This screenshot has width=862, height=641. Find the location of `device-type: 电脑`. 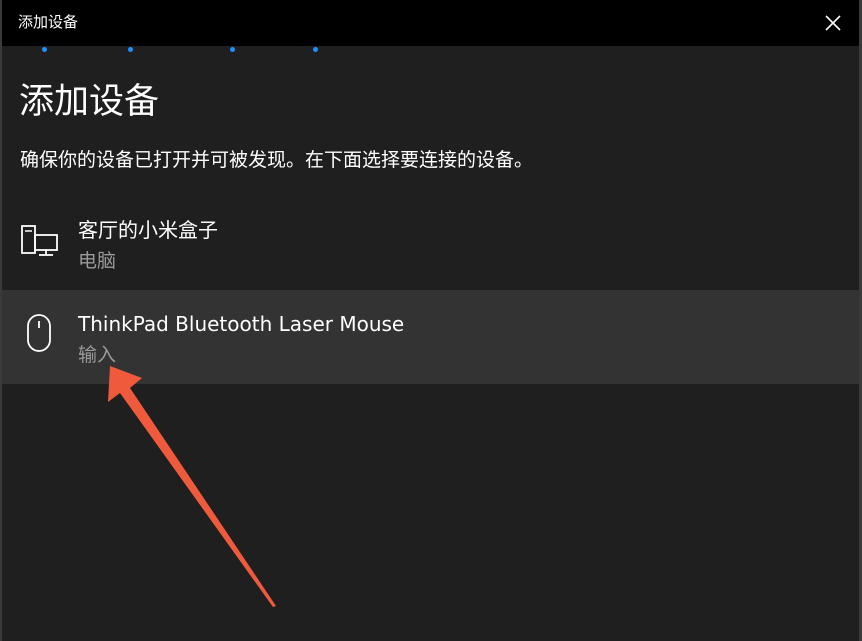

device-type: 电脑 is located at coordinates (97, 261).